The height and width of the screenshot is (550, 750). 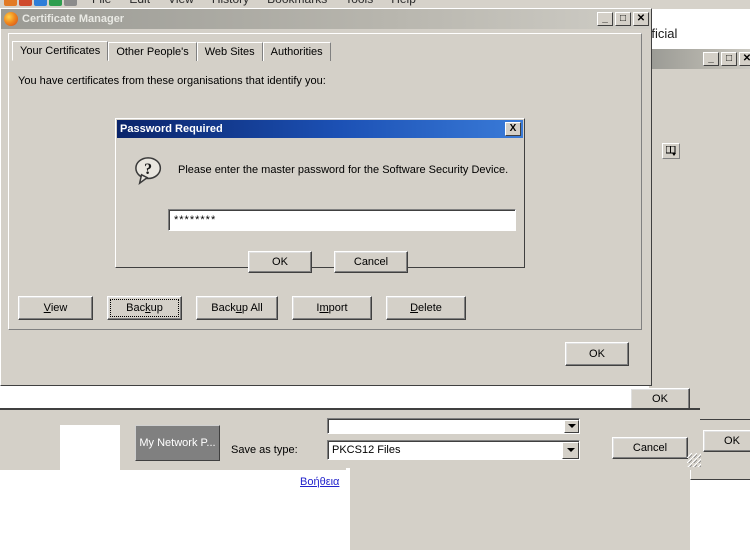 I want to click on background-window-ok-button: OK, so click(x=726, y=441).